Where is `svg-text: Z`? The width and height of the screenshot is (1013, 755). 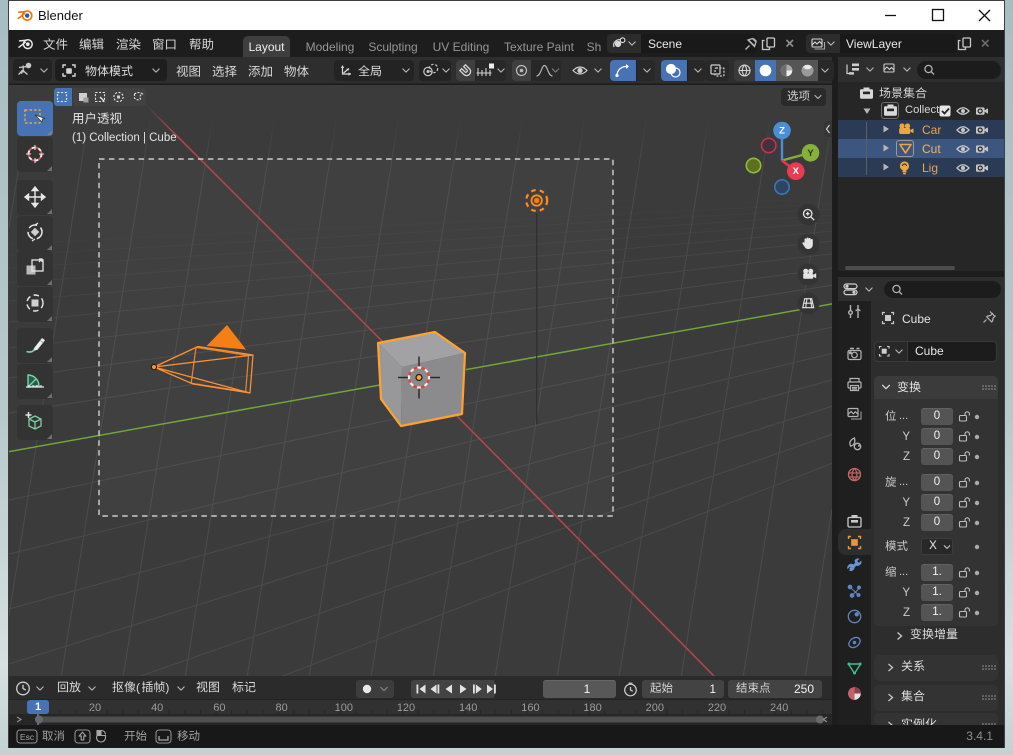 svg-text: Z is located at coordinates (782, 131).